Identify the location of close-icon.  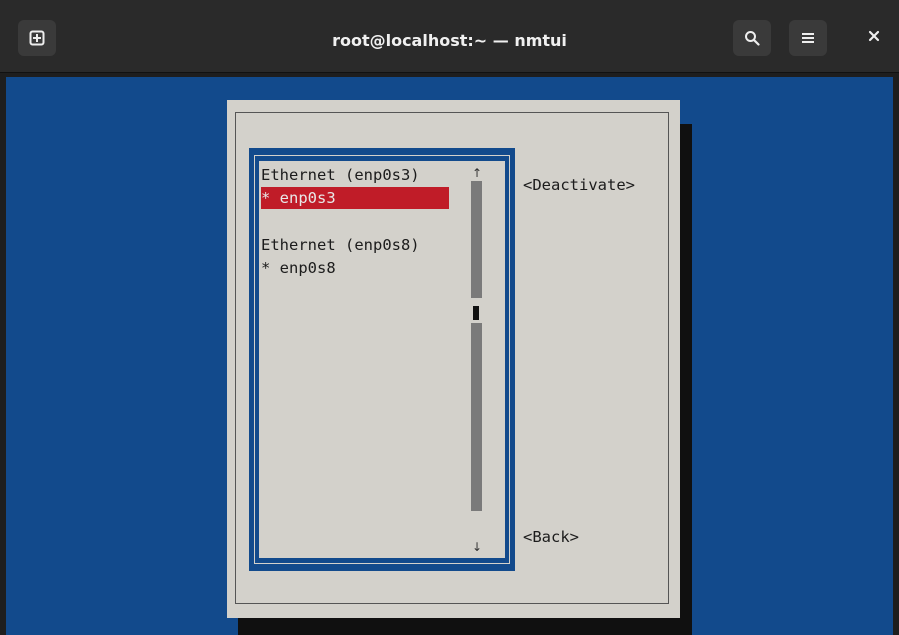
(874, 38).